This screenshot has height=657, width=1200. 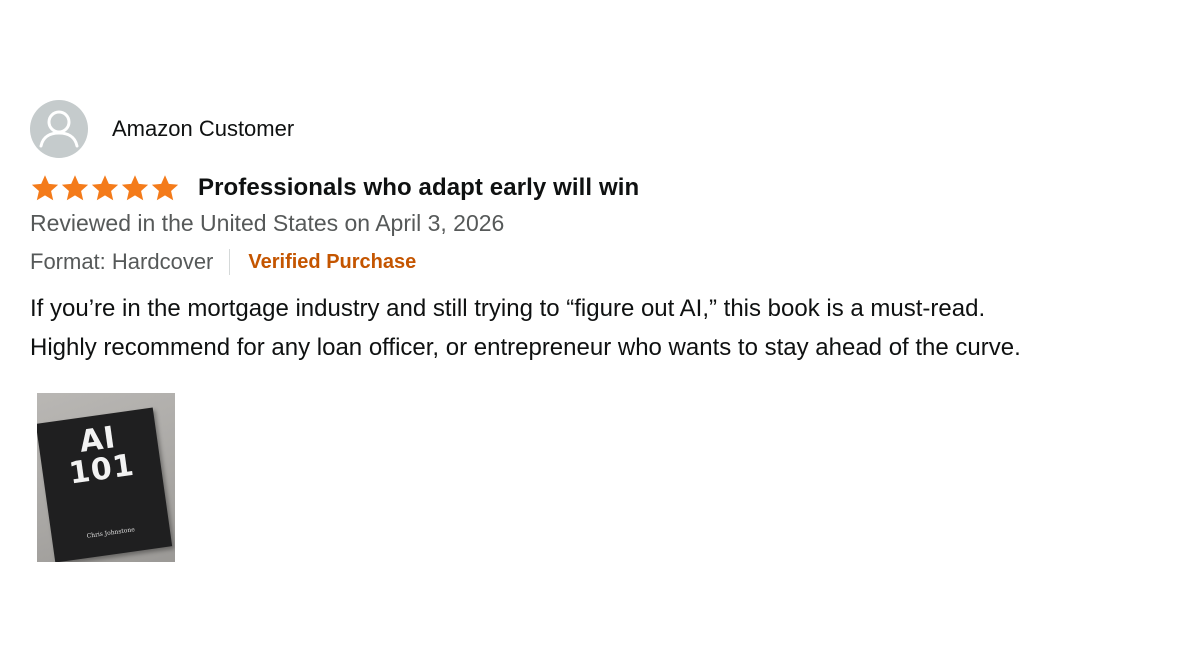 I want to click on review-title-row: Professionals who adapt early will win, so click(x=610, y=188).